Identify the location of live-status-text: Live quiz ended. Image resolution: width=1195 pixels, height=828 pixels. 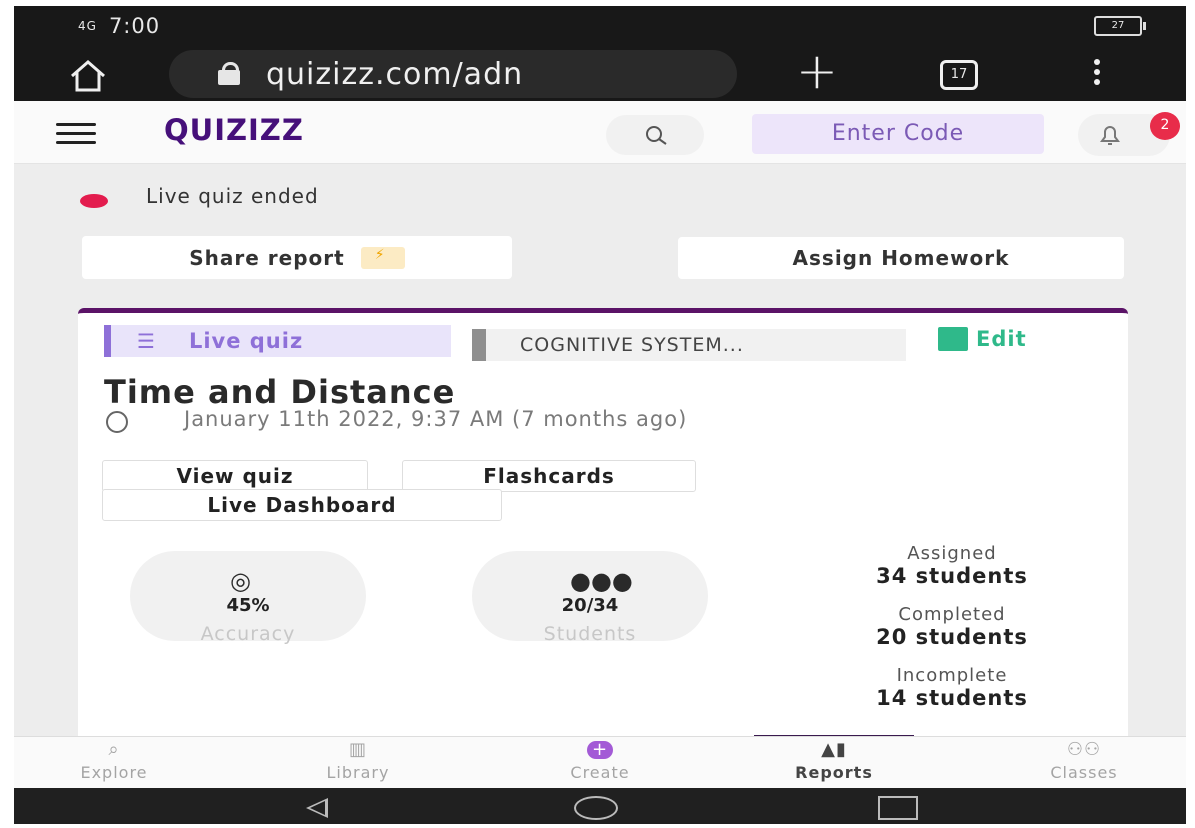
(232, 196).